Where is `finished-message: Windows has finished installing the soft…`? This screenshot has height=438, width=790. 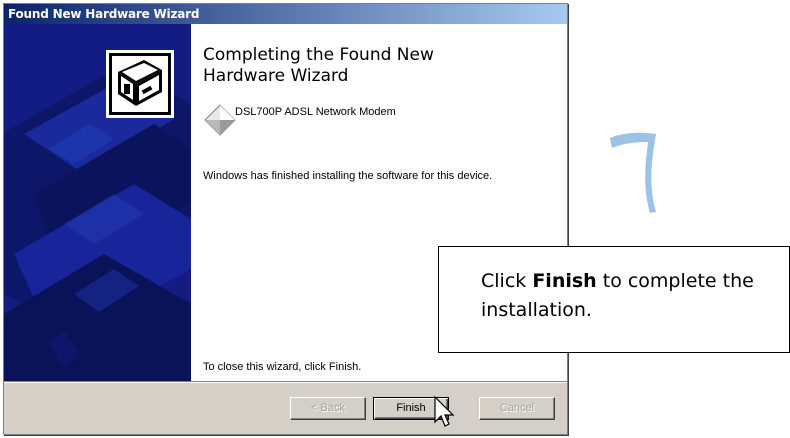 finished-message: Windows has finished installing the soft… is located at coordinates (348, 176).